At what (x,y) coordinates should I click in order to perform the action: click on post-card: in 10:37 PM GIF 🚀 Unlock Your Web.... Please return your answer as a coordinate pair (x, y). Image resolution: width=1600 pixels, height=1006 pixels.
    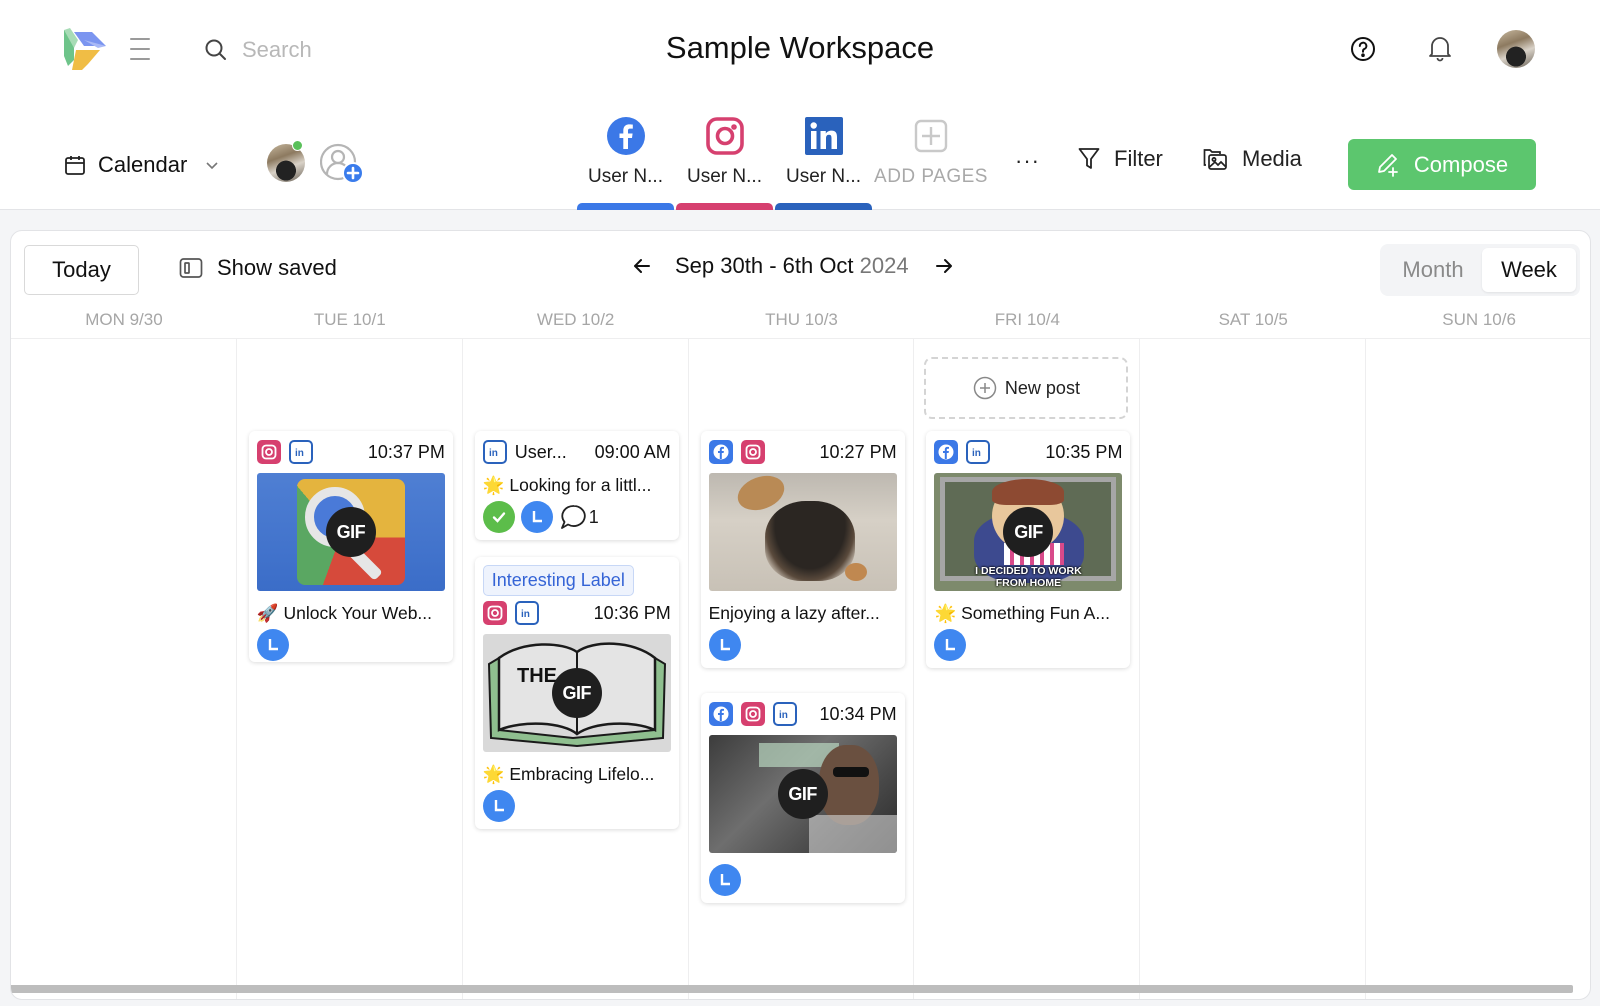
    Looking at the image, I should click on (350, 550).